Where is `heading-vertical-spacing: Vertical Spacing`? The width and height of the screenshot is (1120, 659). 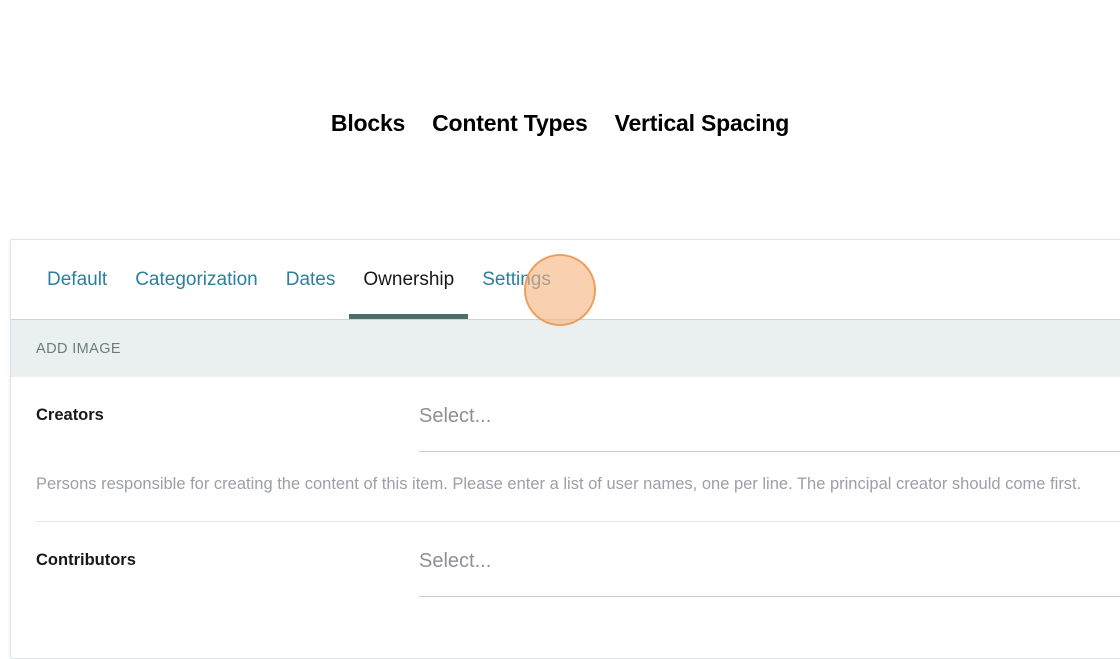 heading-vertical-spacing: Vertical Spacing is located at coordinates (702, 123).